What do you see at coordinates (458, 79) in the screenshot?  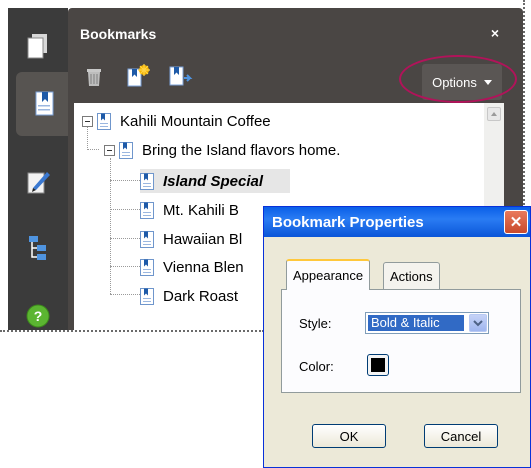 I see `options-highlight-circle` at bounding box center [458, 79].